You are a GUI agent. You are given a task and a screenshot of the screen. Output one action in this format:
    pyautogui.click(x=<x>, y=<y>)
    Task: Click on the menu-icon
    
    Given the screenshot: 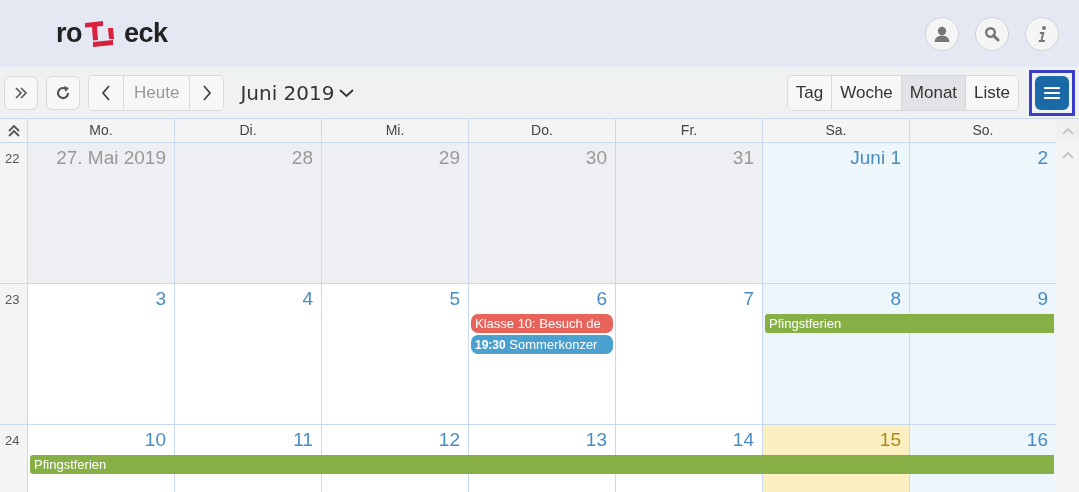 What is the action you would take?
    pyautogui.click(x=1052, y=92)
    